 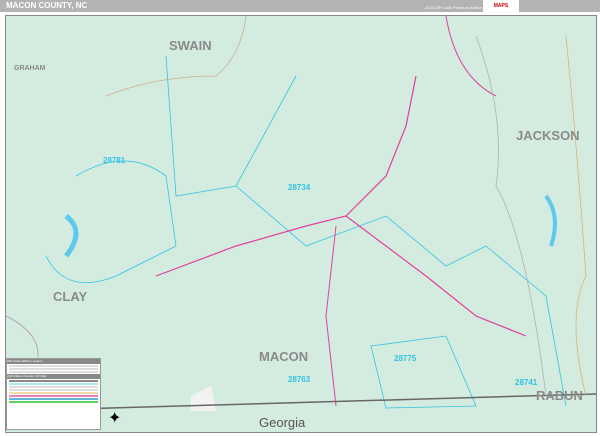 What do you see at coordinates (299, 187) in the screenshot?
I see `zip-label: 28734` at bounding box center [299, 187].